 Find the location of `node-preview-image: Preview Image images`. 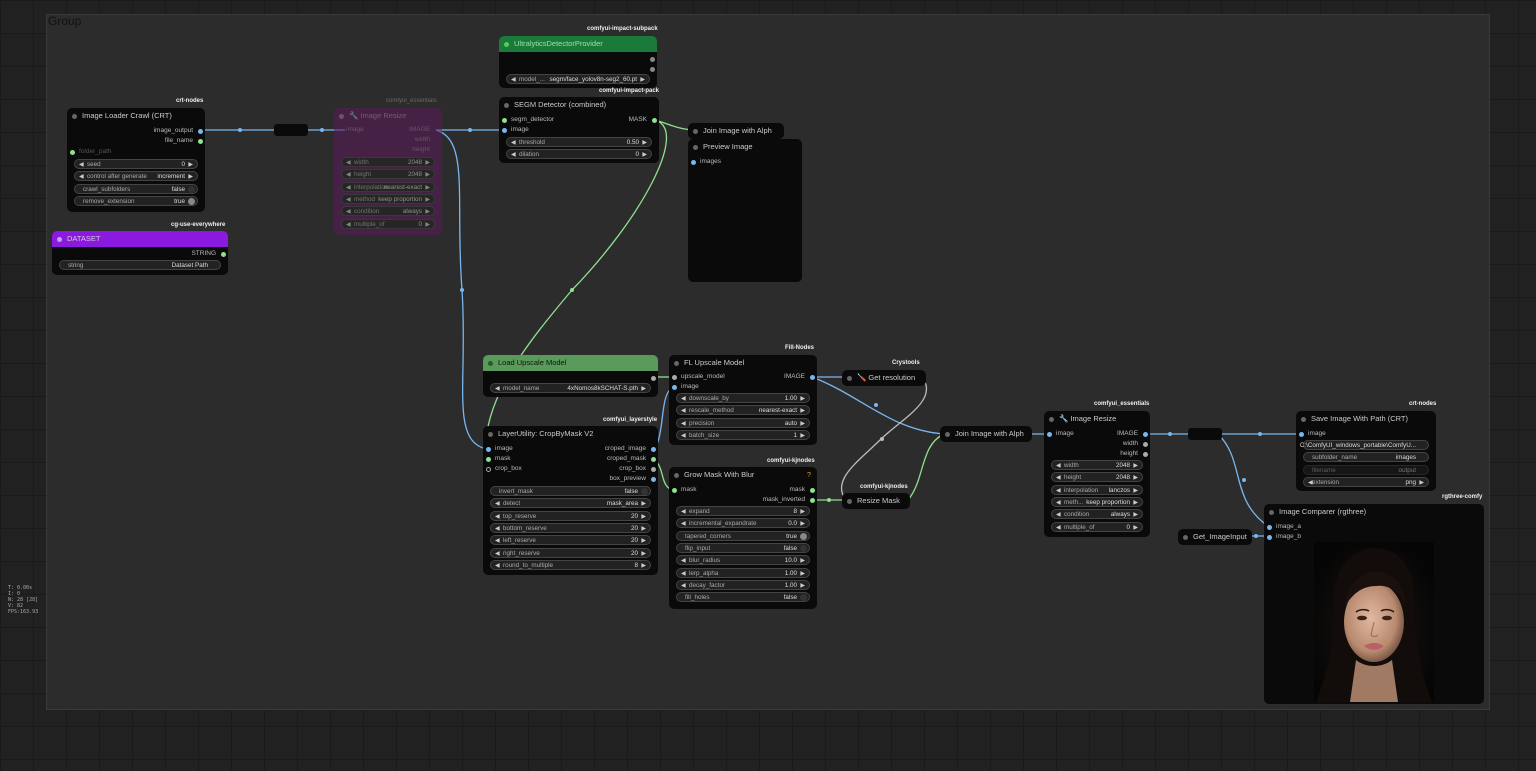

node-preview-image: Preview Image images is located at coordinates (745, 210).